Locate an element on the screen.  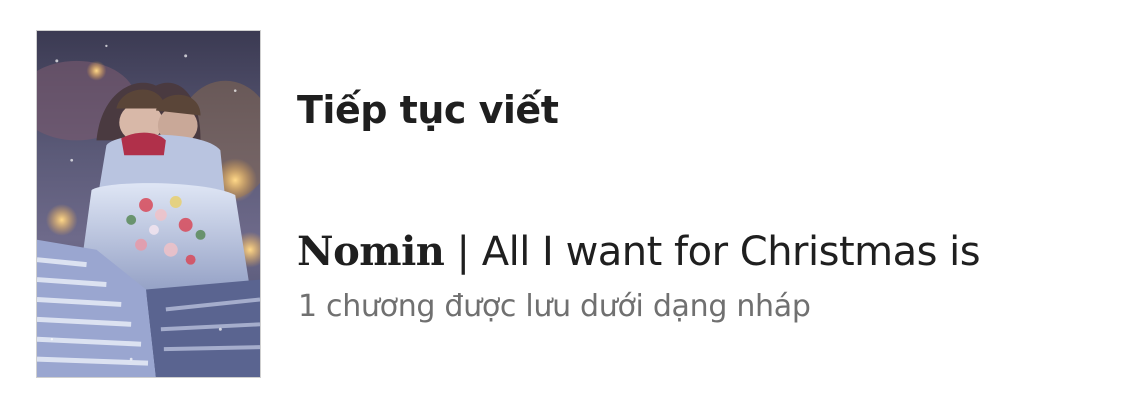
story-title-rest: | All I want for Christmas is is located at coordinates (712, 252).